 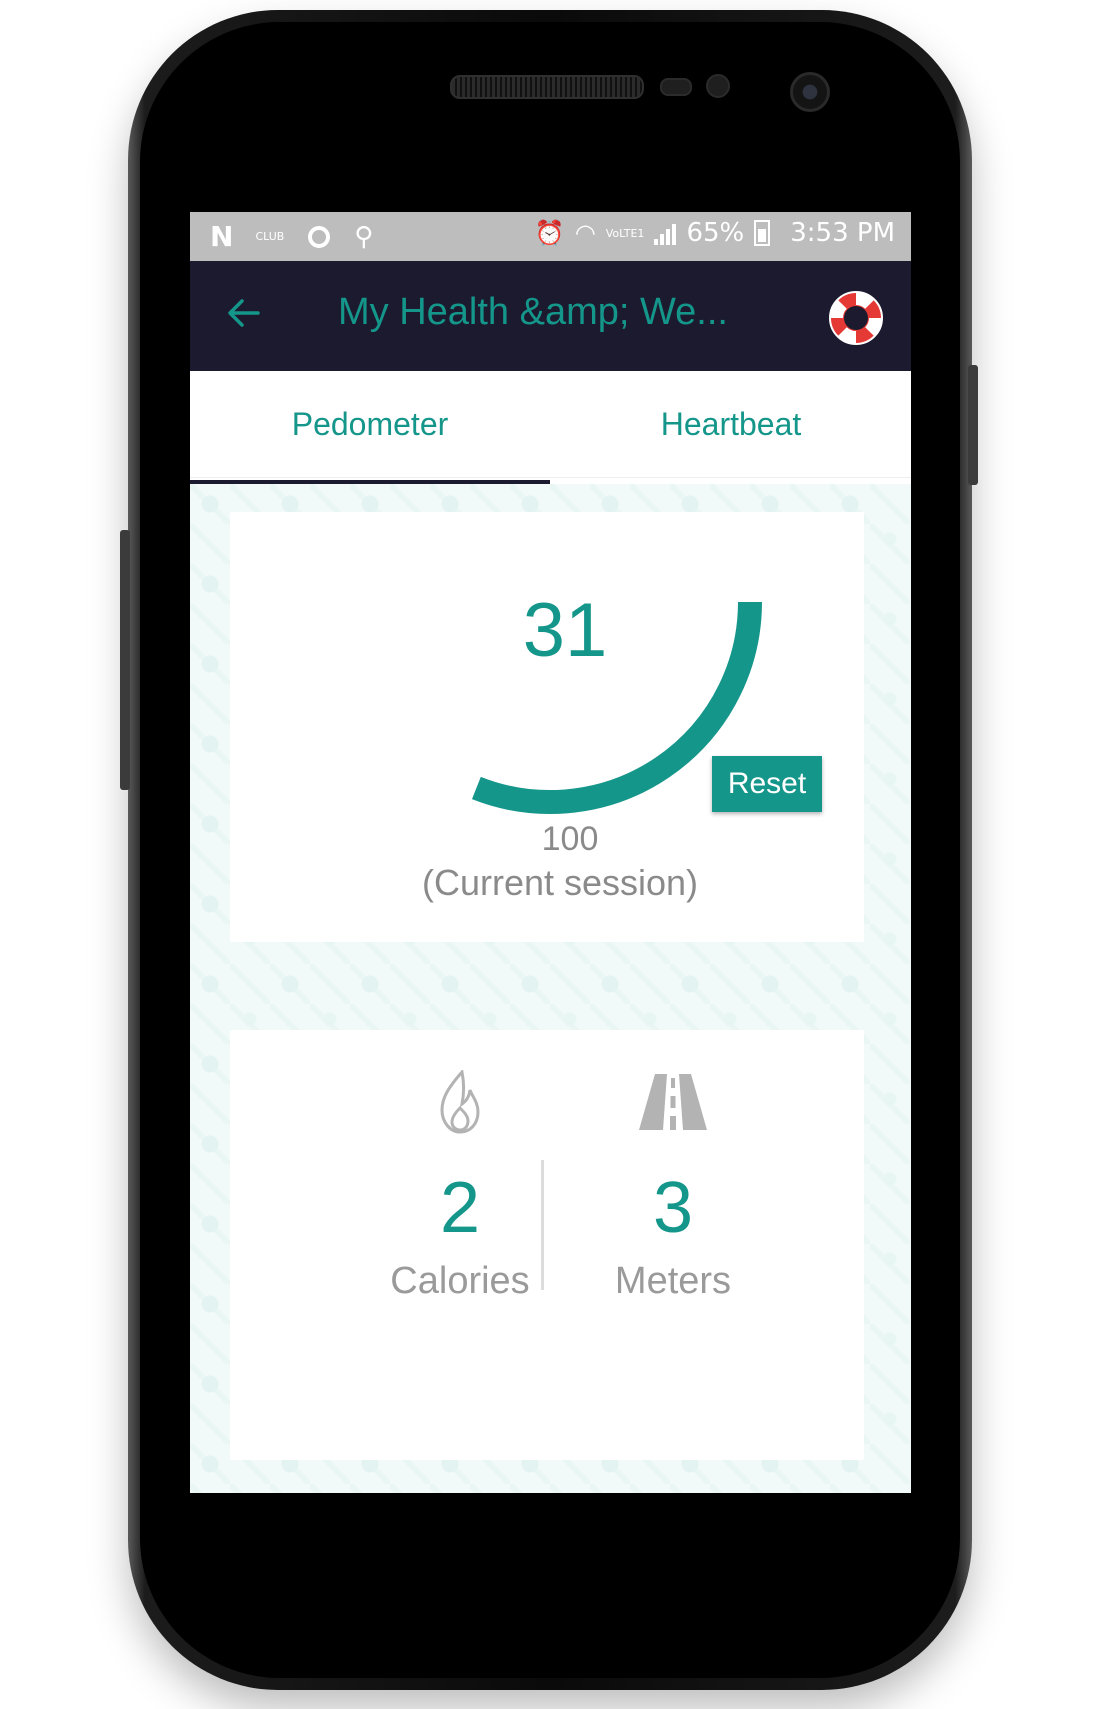 I want to click on step-goal: 100, so click(x=570, y=839).